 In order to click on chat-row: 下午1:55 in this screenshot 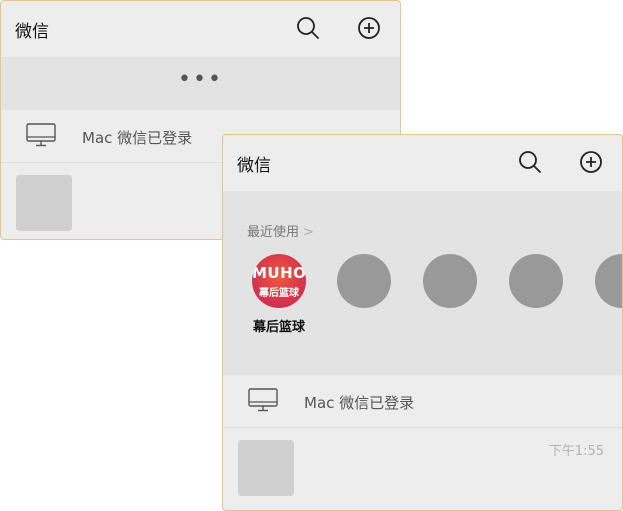, I will do `click(422, 467)`.